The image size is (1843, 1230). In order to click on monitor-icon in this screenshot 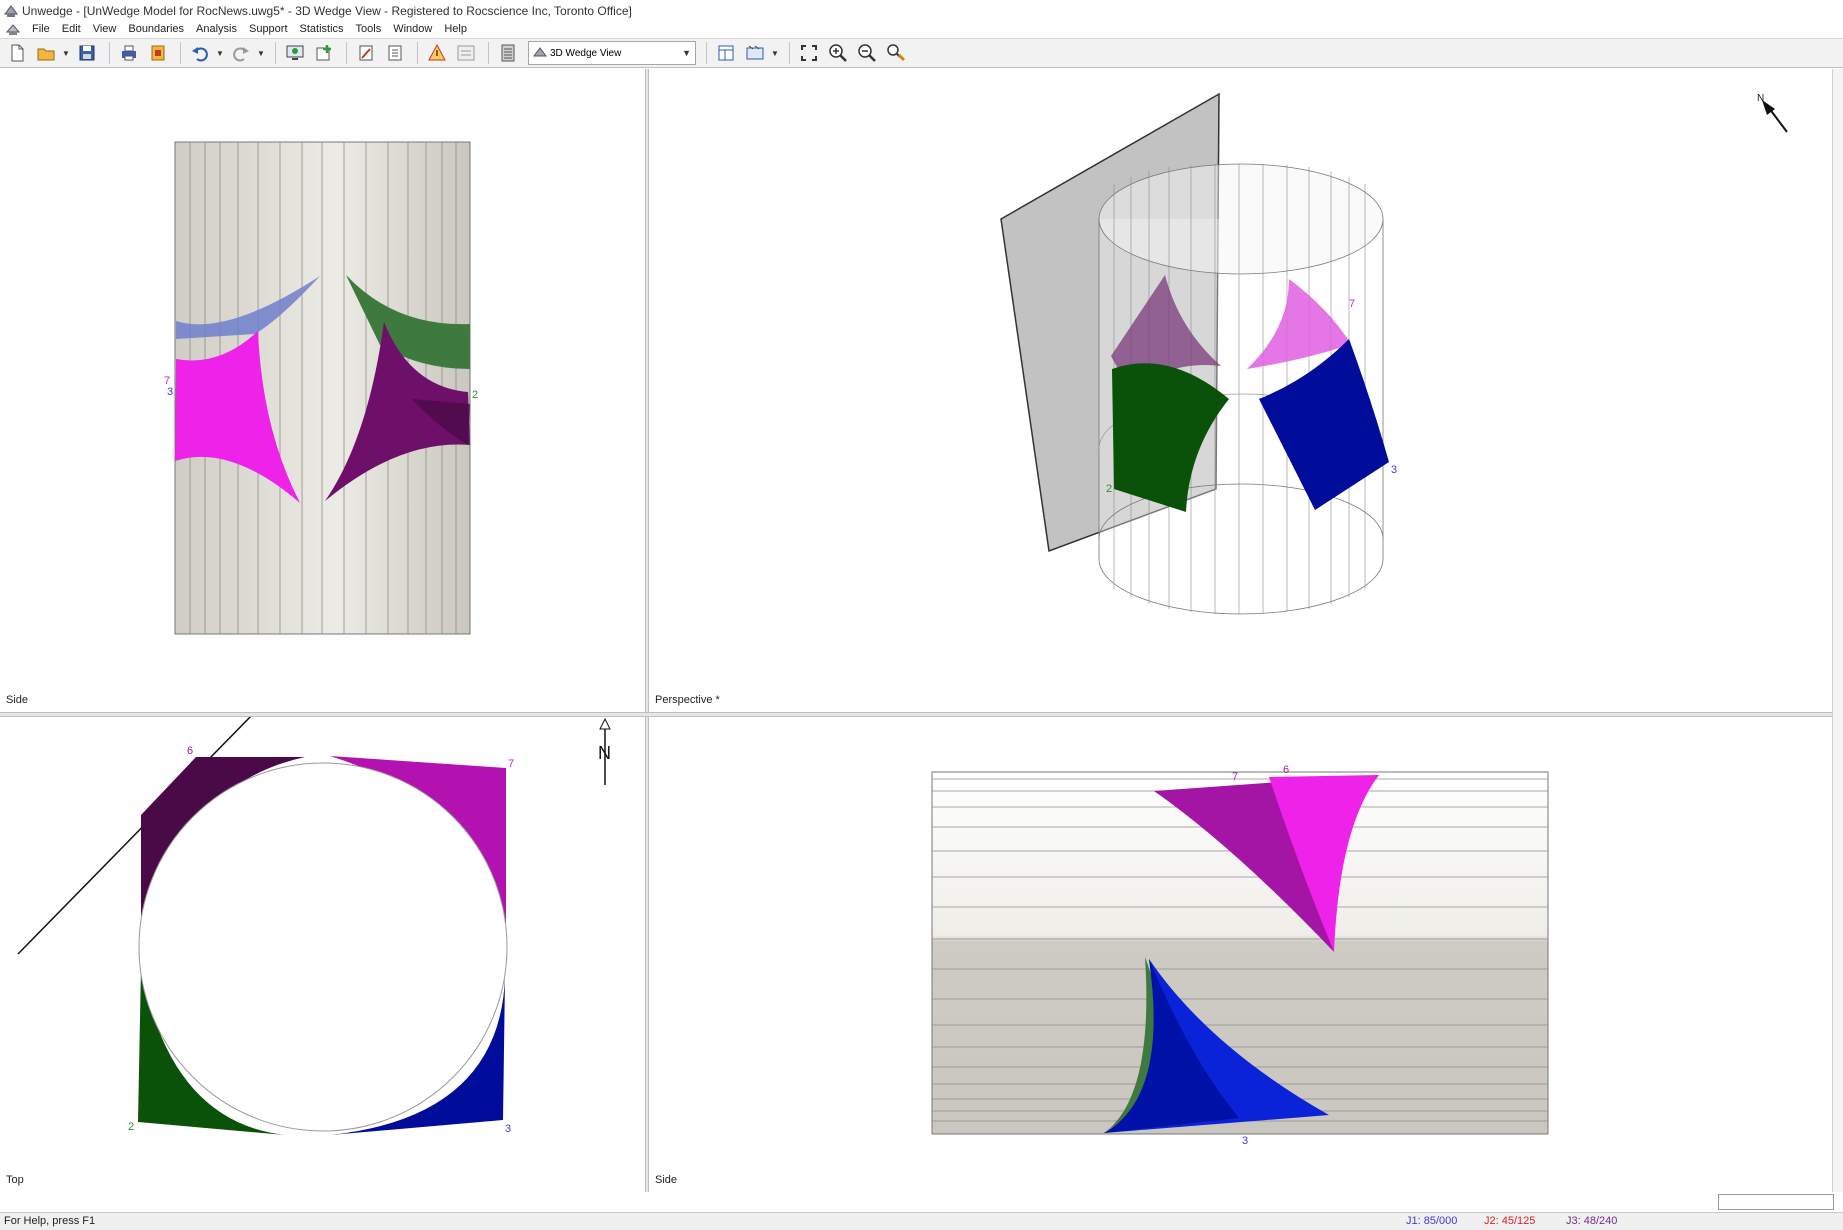, I will do `click(295, 52)`.